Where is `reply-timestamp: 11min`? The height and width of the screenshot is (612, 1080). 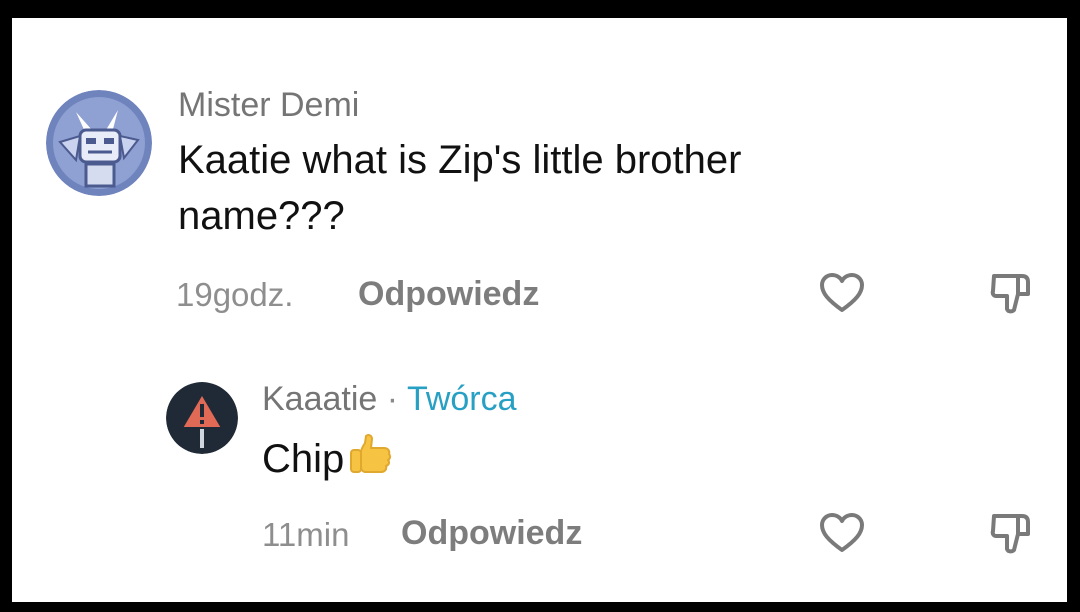
reply-timestamp: 11min is located at coordinates (306, 534).